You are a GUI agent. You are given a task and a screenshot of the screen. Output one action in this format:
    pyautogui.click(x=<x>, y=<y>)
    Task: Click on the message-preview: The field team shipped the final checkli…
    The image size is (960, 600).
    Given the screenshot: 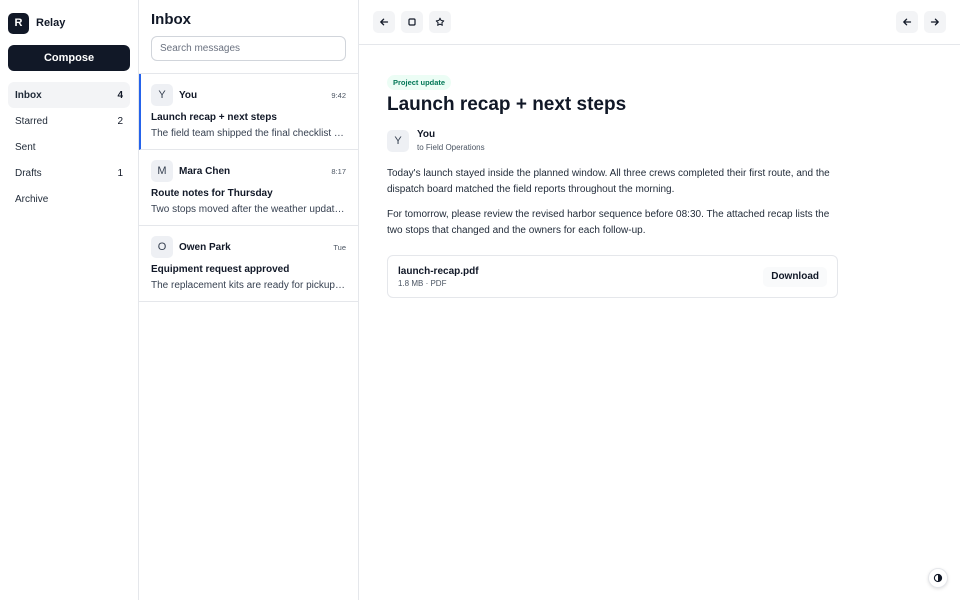 What is the action you would take?
    pyautogui.click(x=248, y=133)
    